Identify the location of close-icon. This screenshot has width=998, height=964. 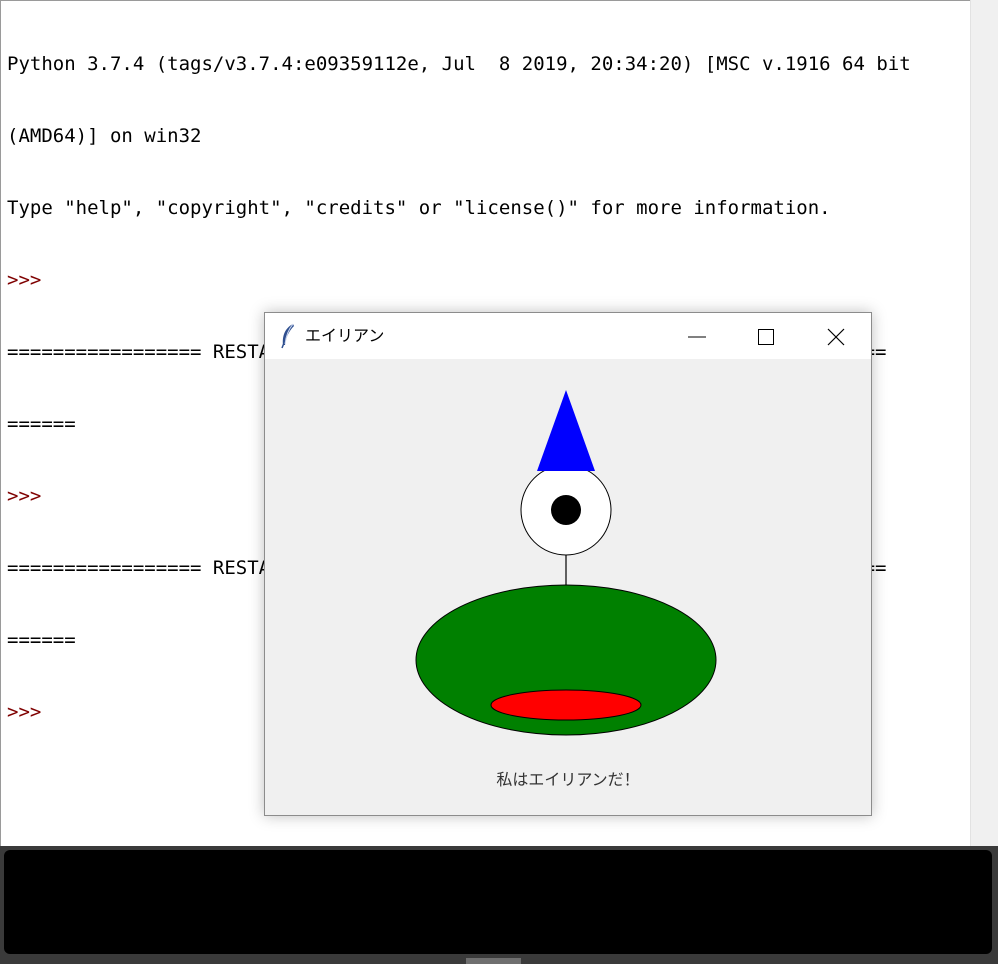
(836, 337).